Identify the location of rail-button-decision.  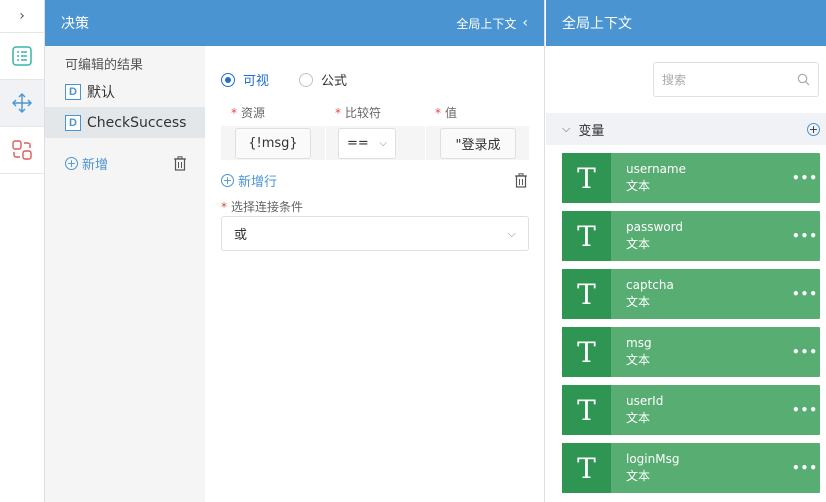
(22, 103).